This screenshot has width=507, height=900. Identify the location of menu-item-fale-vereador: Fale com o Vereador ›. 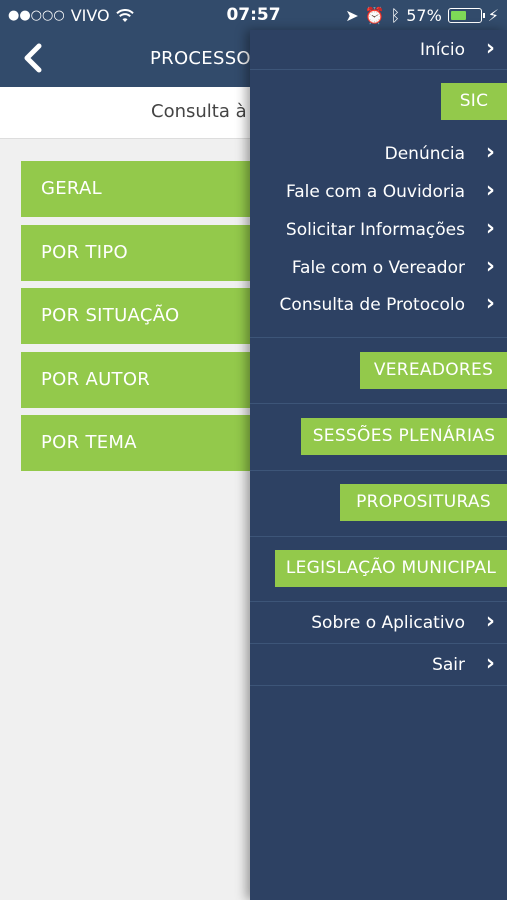
(378, 268).